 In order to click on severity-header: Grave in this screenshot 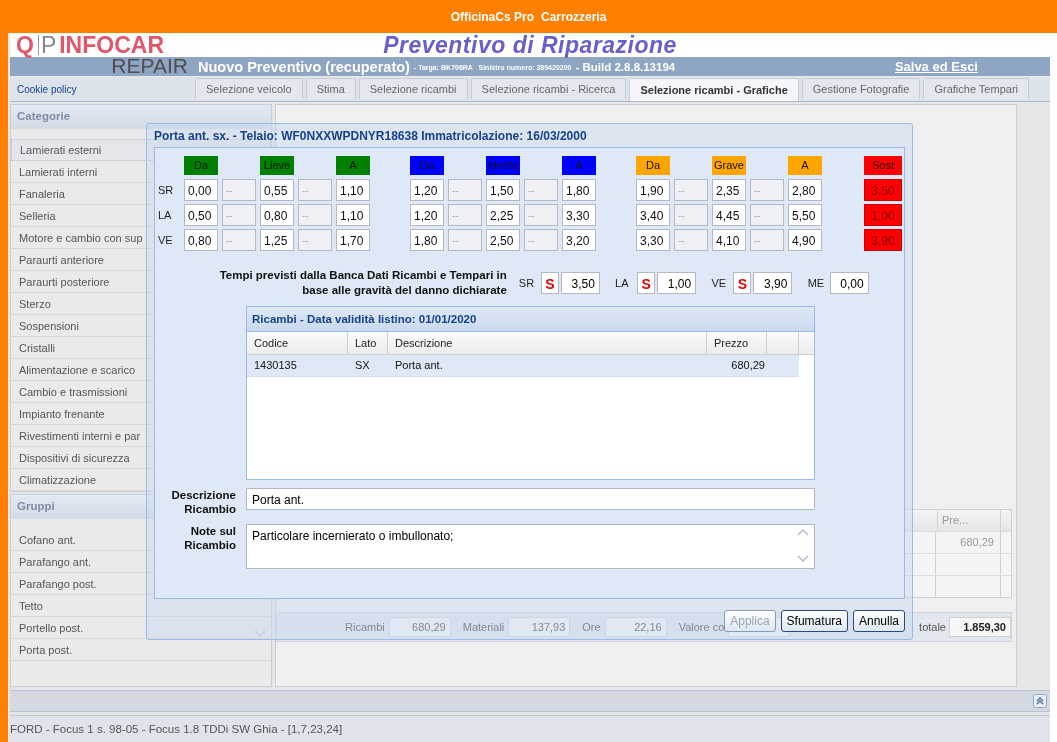, I will do `click(729, 165)`.